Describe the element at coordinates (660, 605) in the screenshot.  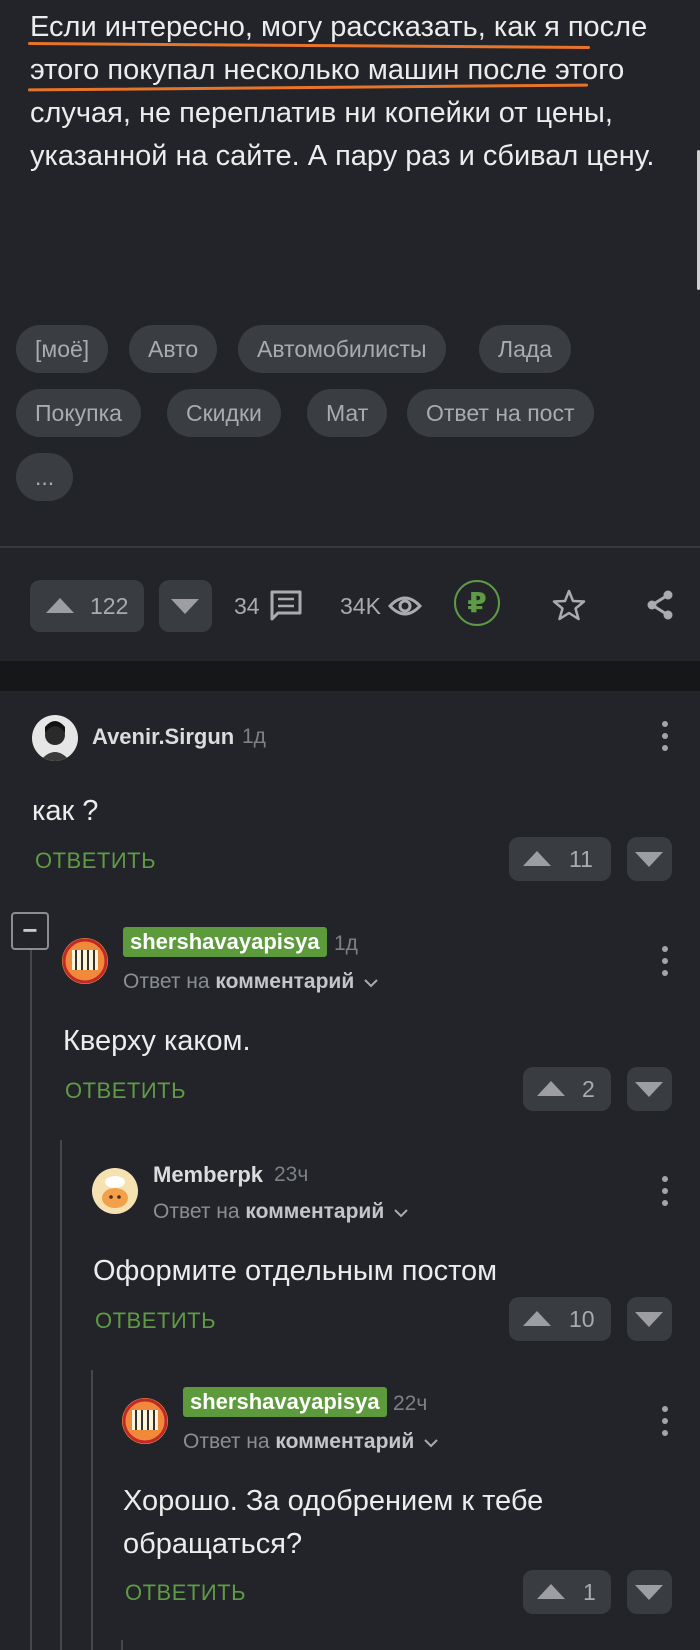
I see `share-icon` at that location.